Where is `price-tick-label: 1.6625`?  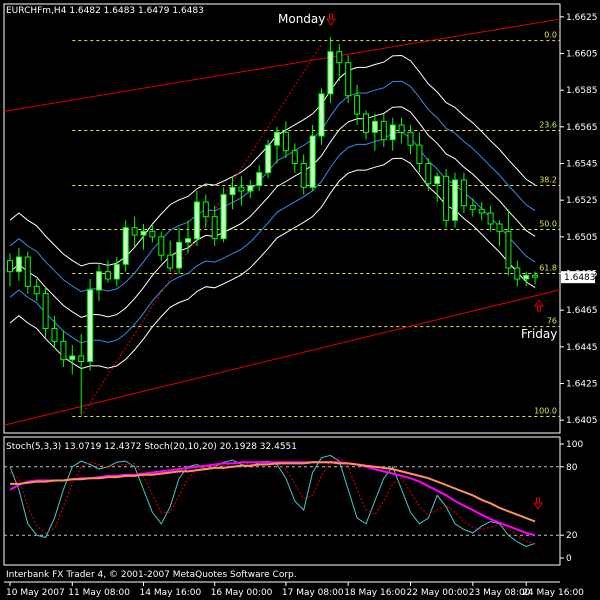 price-tick-label: 1.6625 is located at coordinates (582, 18).